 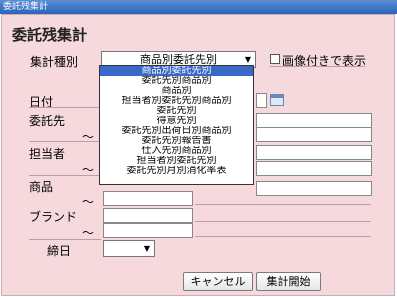 What do you see at coordinates (261, 100) in the screenshot?
I see `date-to-field` at bounding box center [261, 100].